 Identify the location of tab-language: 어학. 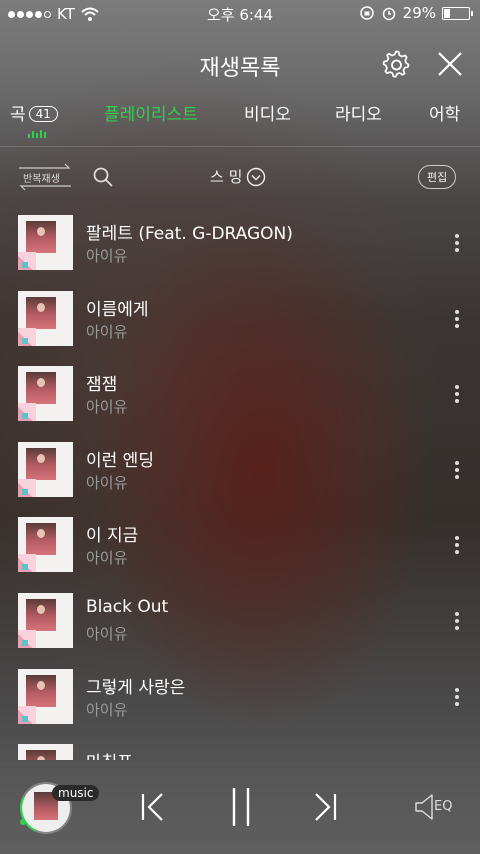
(444, 112).